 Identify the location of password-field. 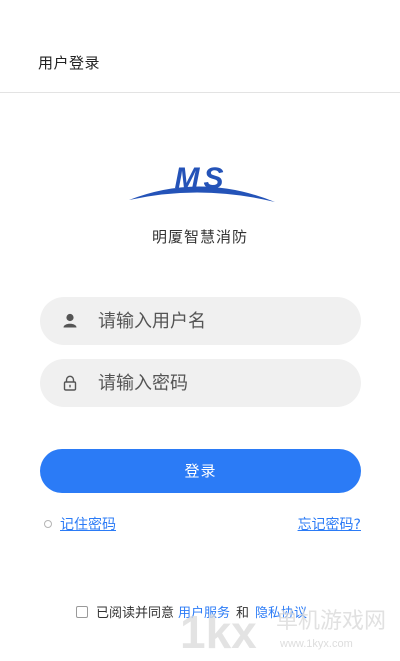
(200, 383).